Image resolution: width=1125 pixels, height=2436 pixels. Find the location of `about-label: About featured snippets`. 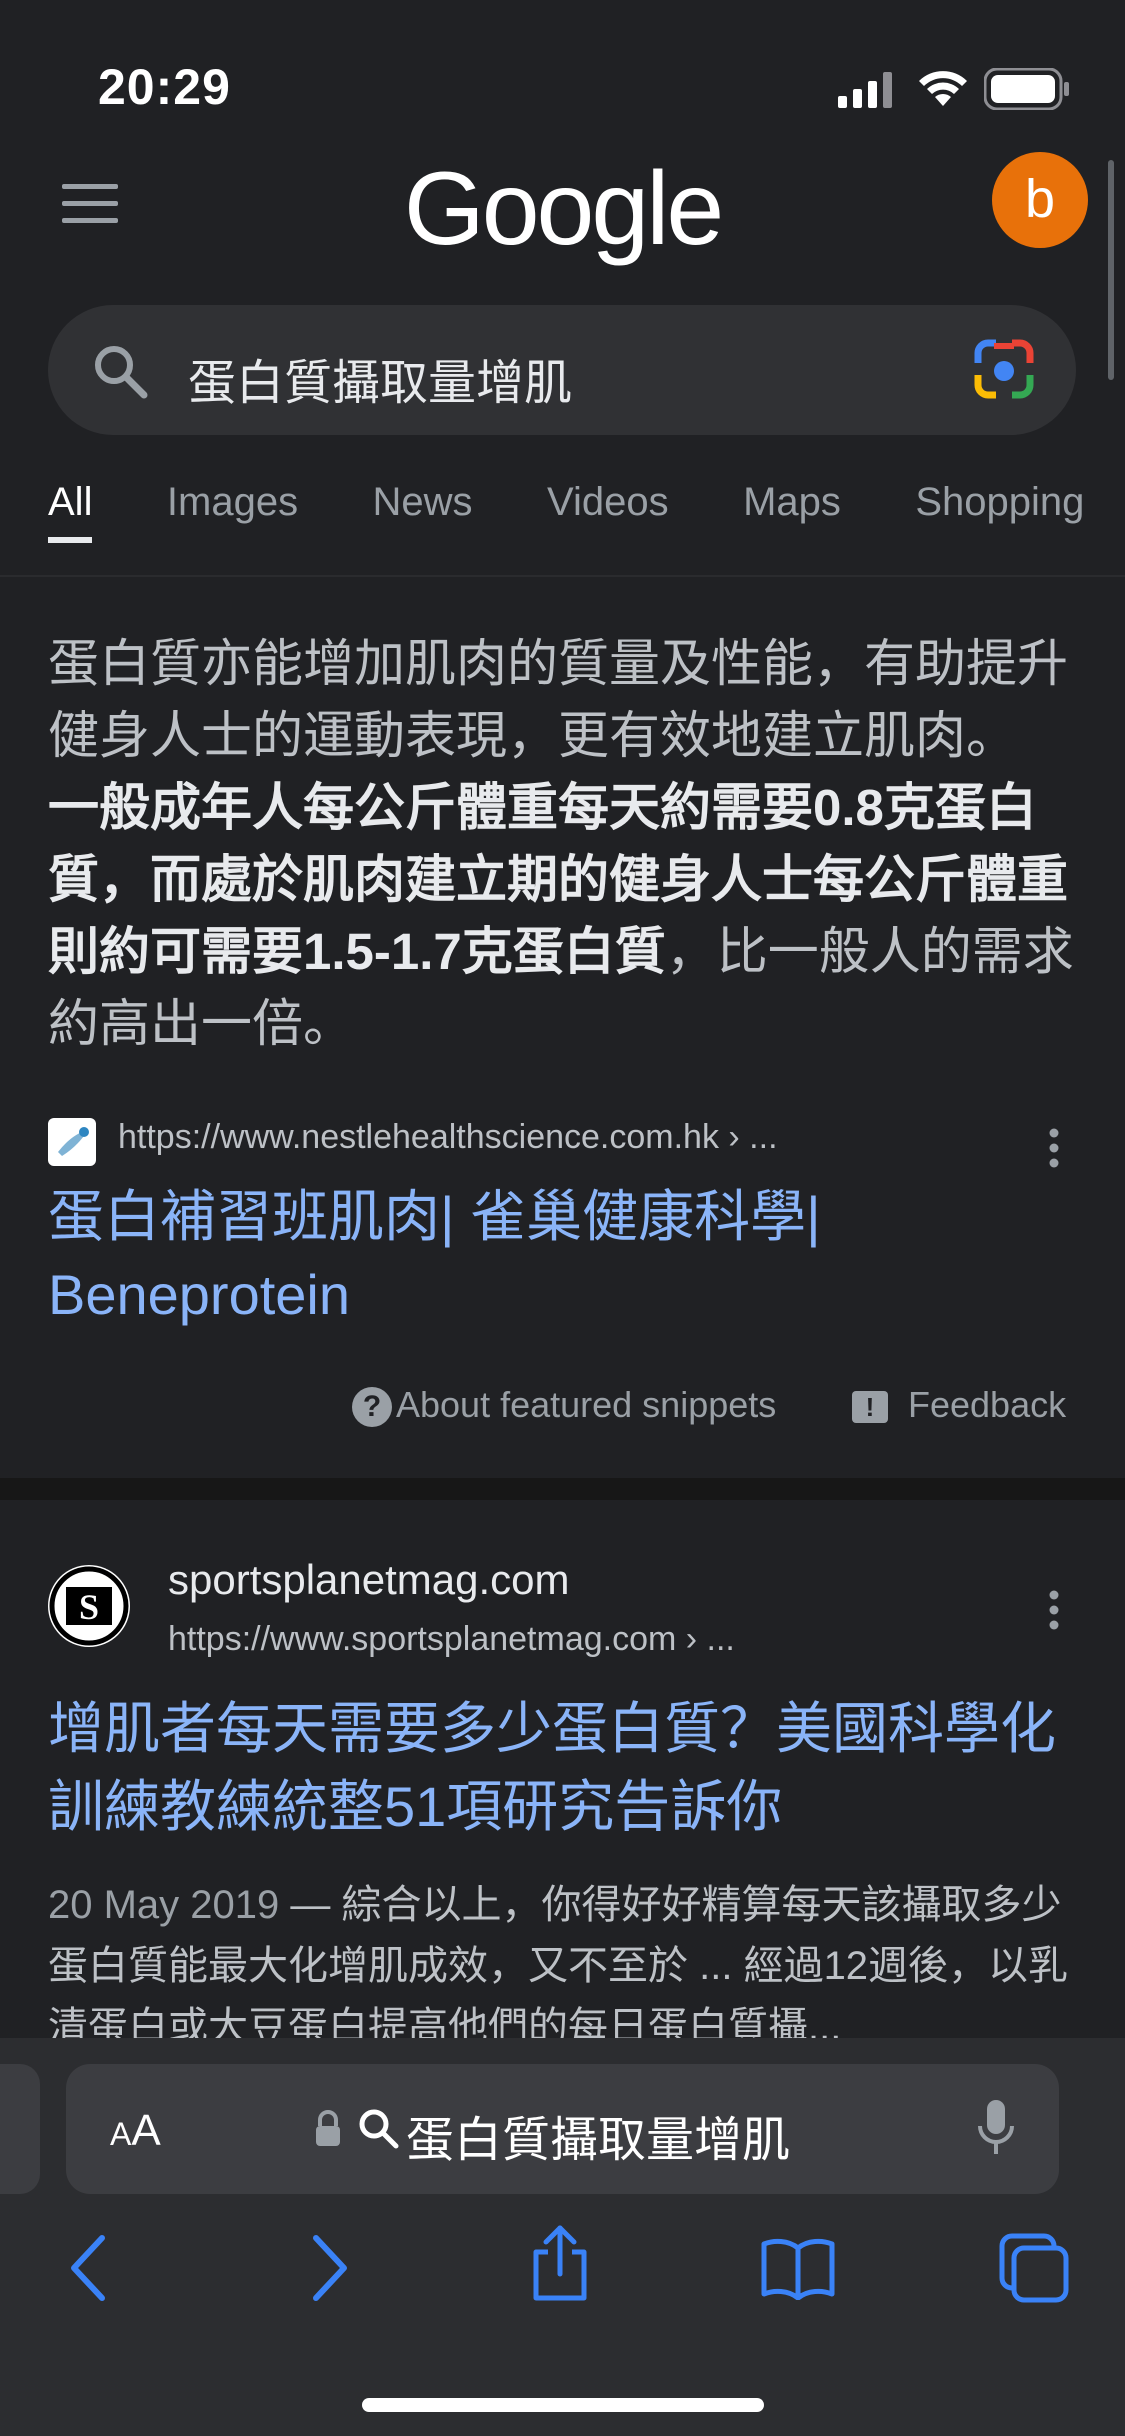

about-label: About featured snippets is located at coordinates (586, 1404).